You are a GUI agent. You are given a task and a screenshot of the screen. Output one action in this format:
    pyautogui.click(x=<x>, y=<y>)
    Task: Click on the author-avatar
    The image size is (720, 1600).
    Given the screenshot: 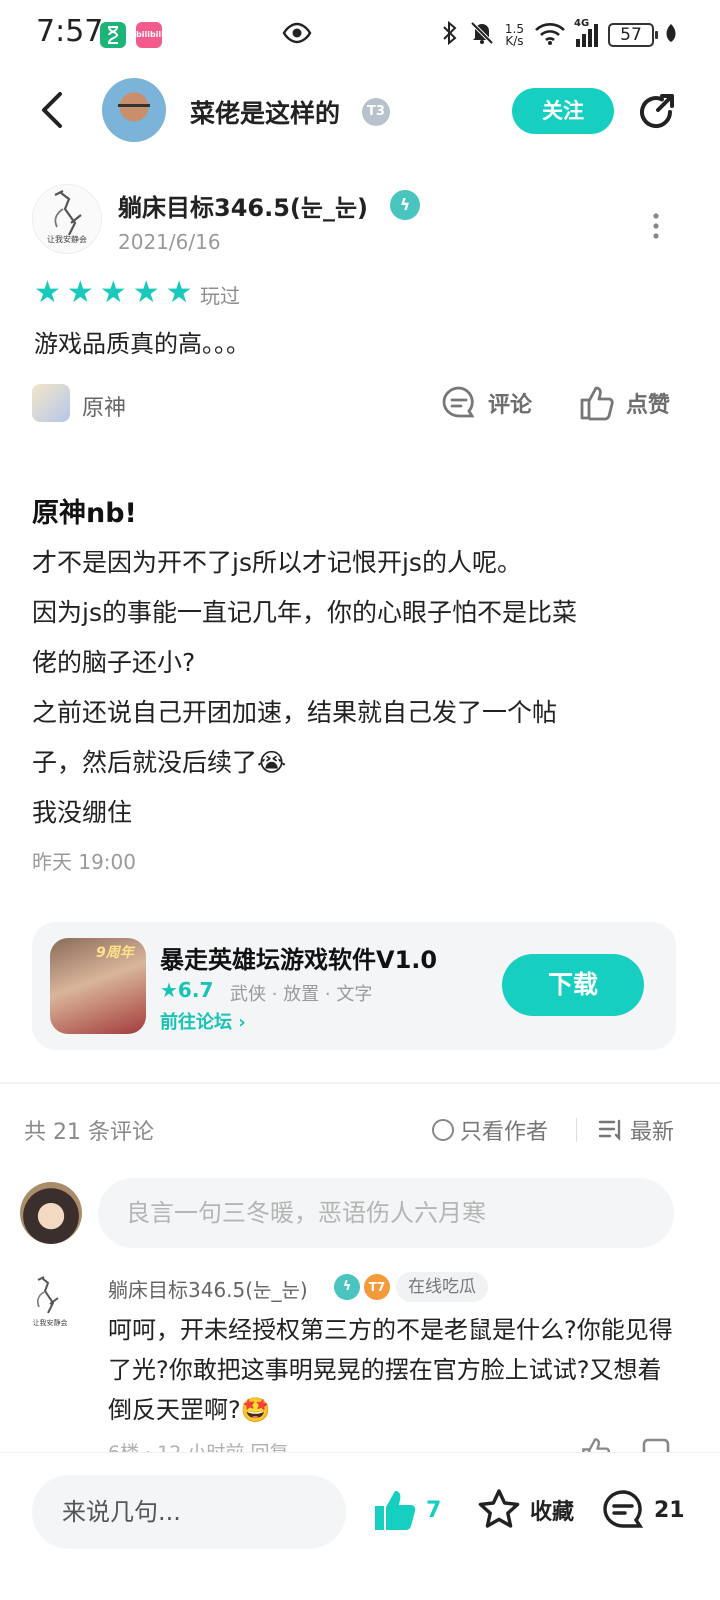 What is the action you would take?
    pyautogui.click(x=134, y=110)
    